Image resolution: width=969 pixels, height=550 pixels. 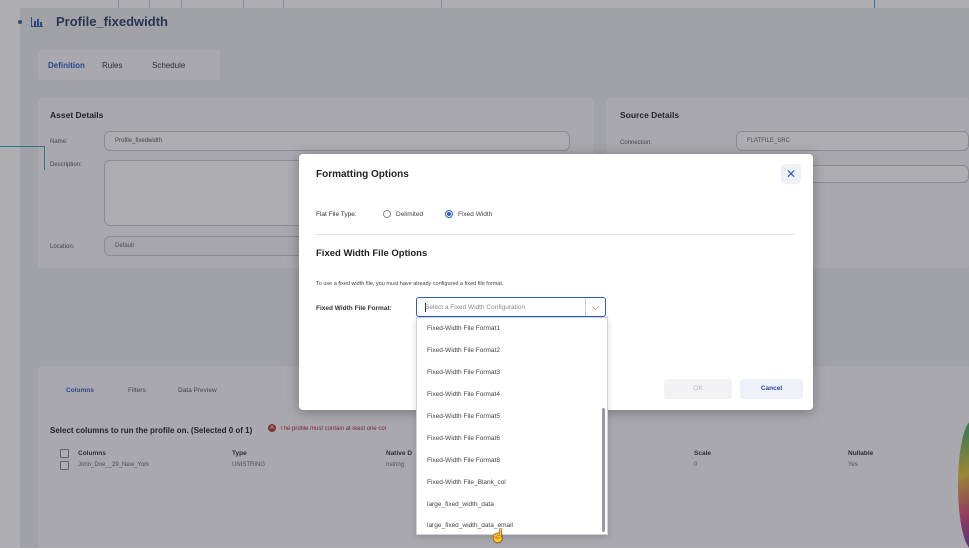 I want to click on fixed-width-options-heading: Fixed Width File Options, so click(x=372, y=253).